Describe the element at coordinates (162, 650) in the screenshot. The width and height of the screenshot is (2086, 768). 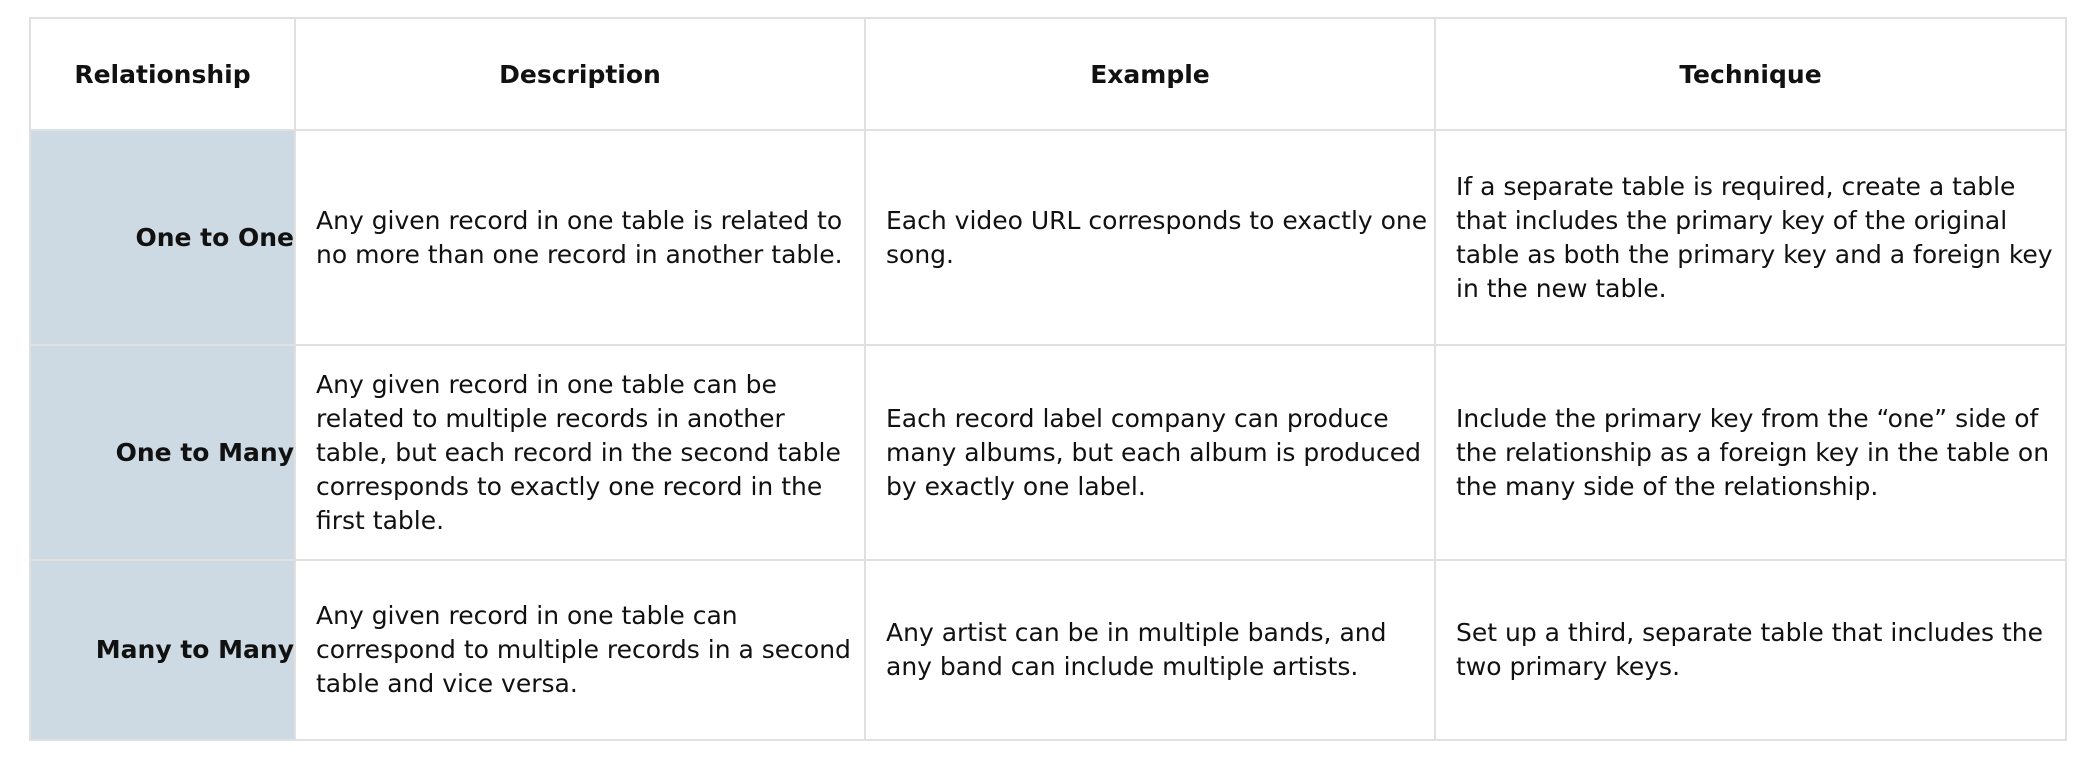
I see `relationship-cell: Many to Many` at that location.